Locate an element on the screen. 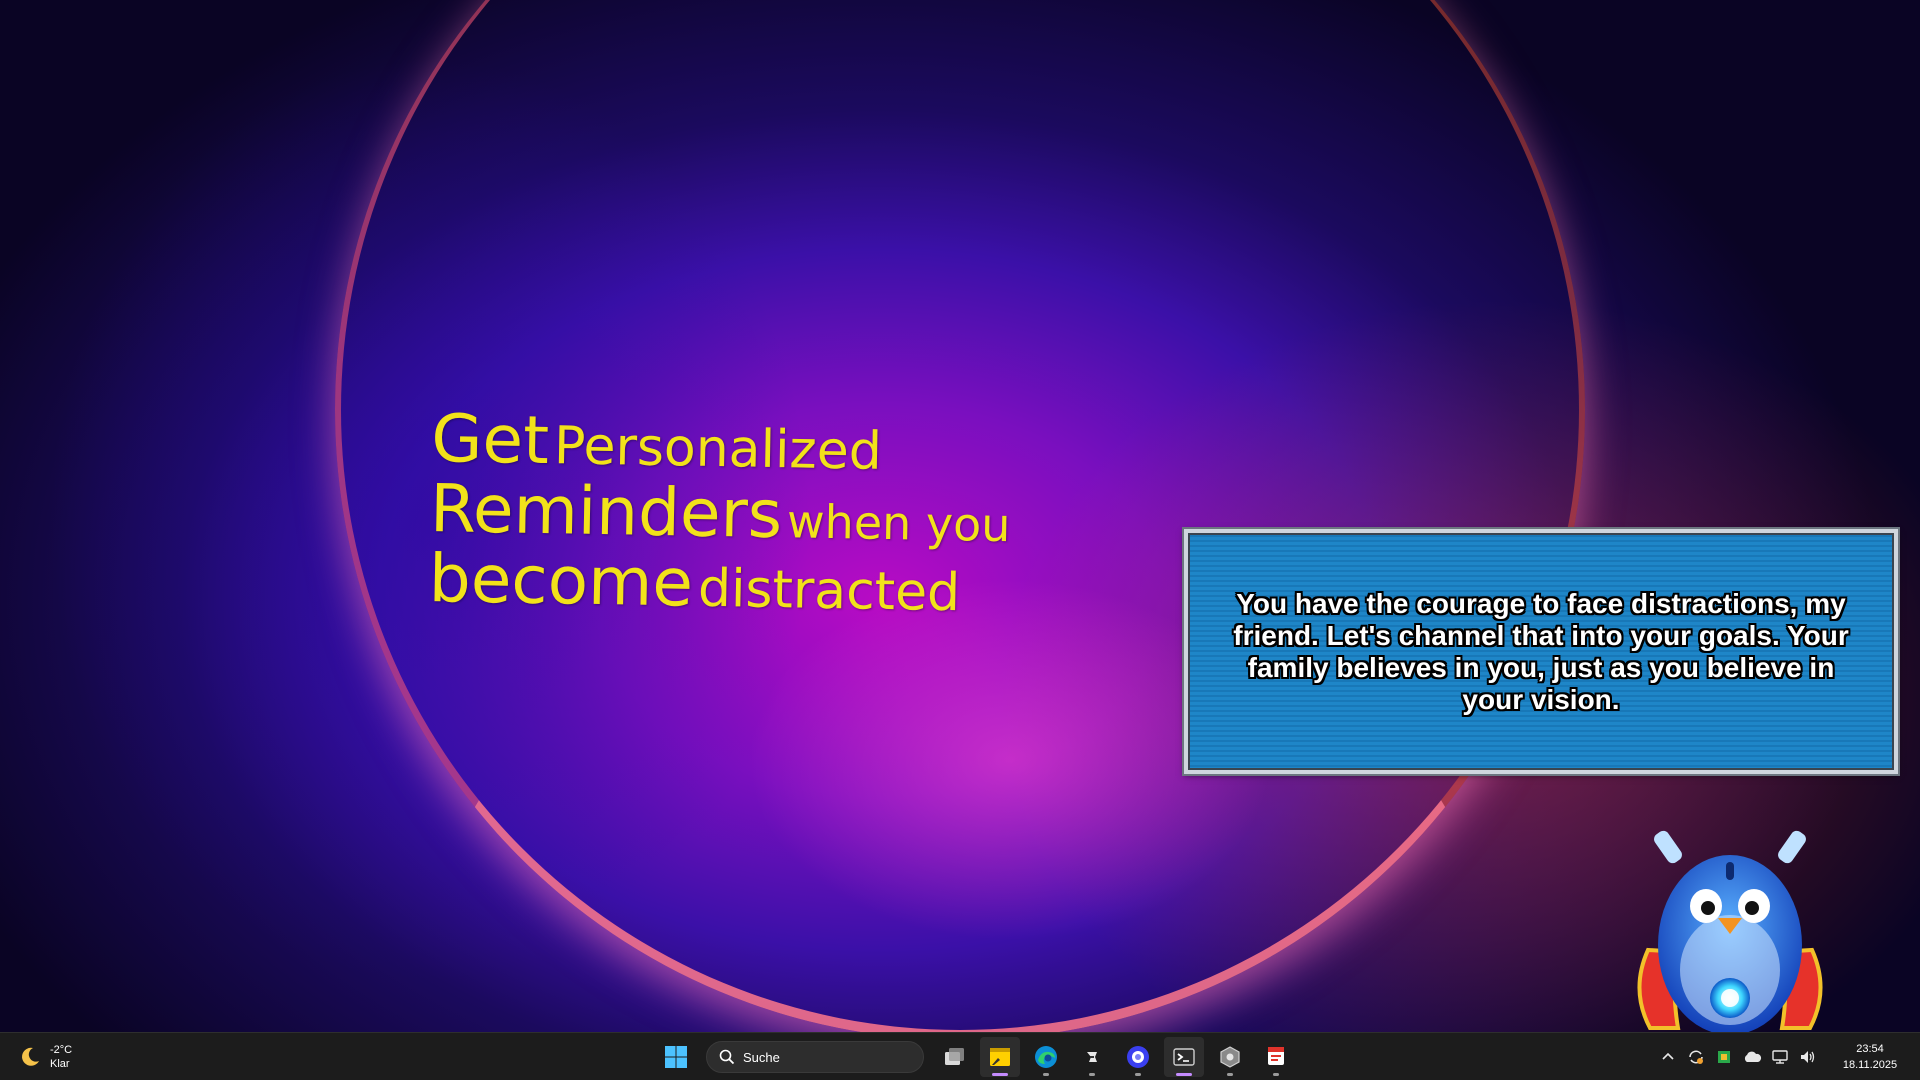 This screenshot has width=1920, height=1080. cube-settings-icon is located at coordinates (1230, 1057).